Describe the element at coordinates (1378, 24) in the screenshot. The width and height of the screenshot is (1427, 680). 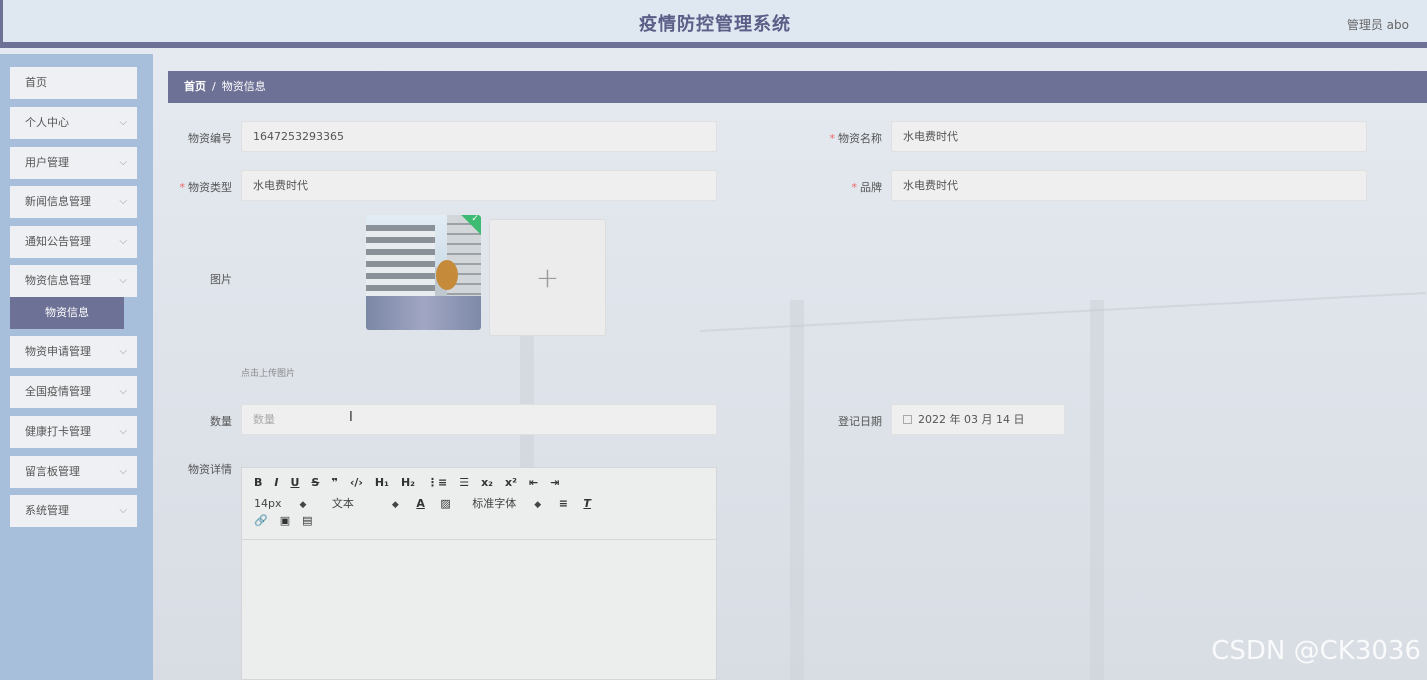
I see `current-user: 管理员 abo` at that location.